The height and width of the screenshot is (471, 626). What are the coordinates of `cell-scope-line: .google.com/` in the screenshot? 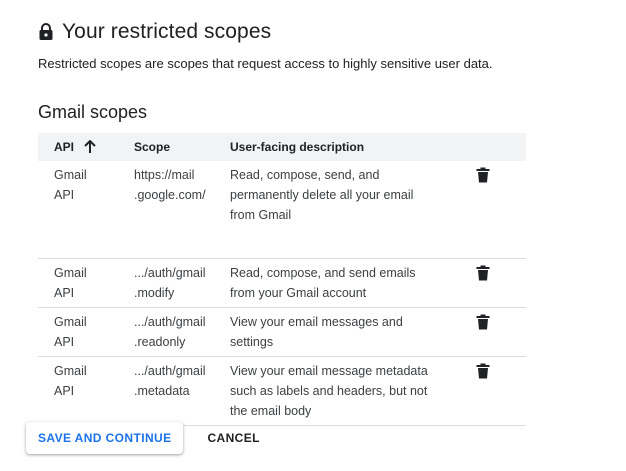 It's located at (170, 195).